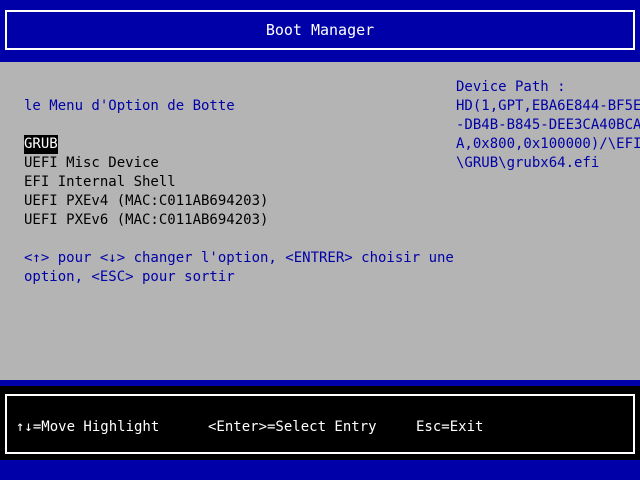 This screenshot has width=640, height=480. I want to click on device-path-line-3: A,0x800,0x100000)/\EFI, so click(548, 144).